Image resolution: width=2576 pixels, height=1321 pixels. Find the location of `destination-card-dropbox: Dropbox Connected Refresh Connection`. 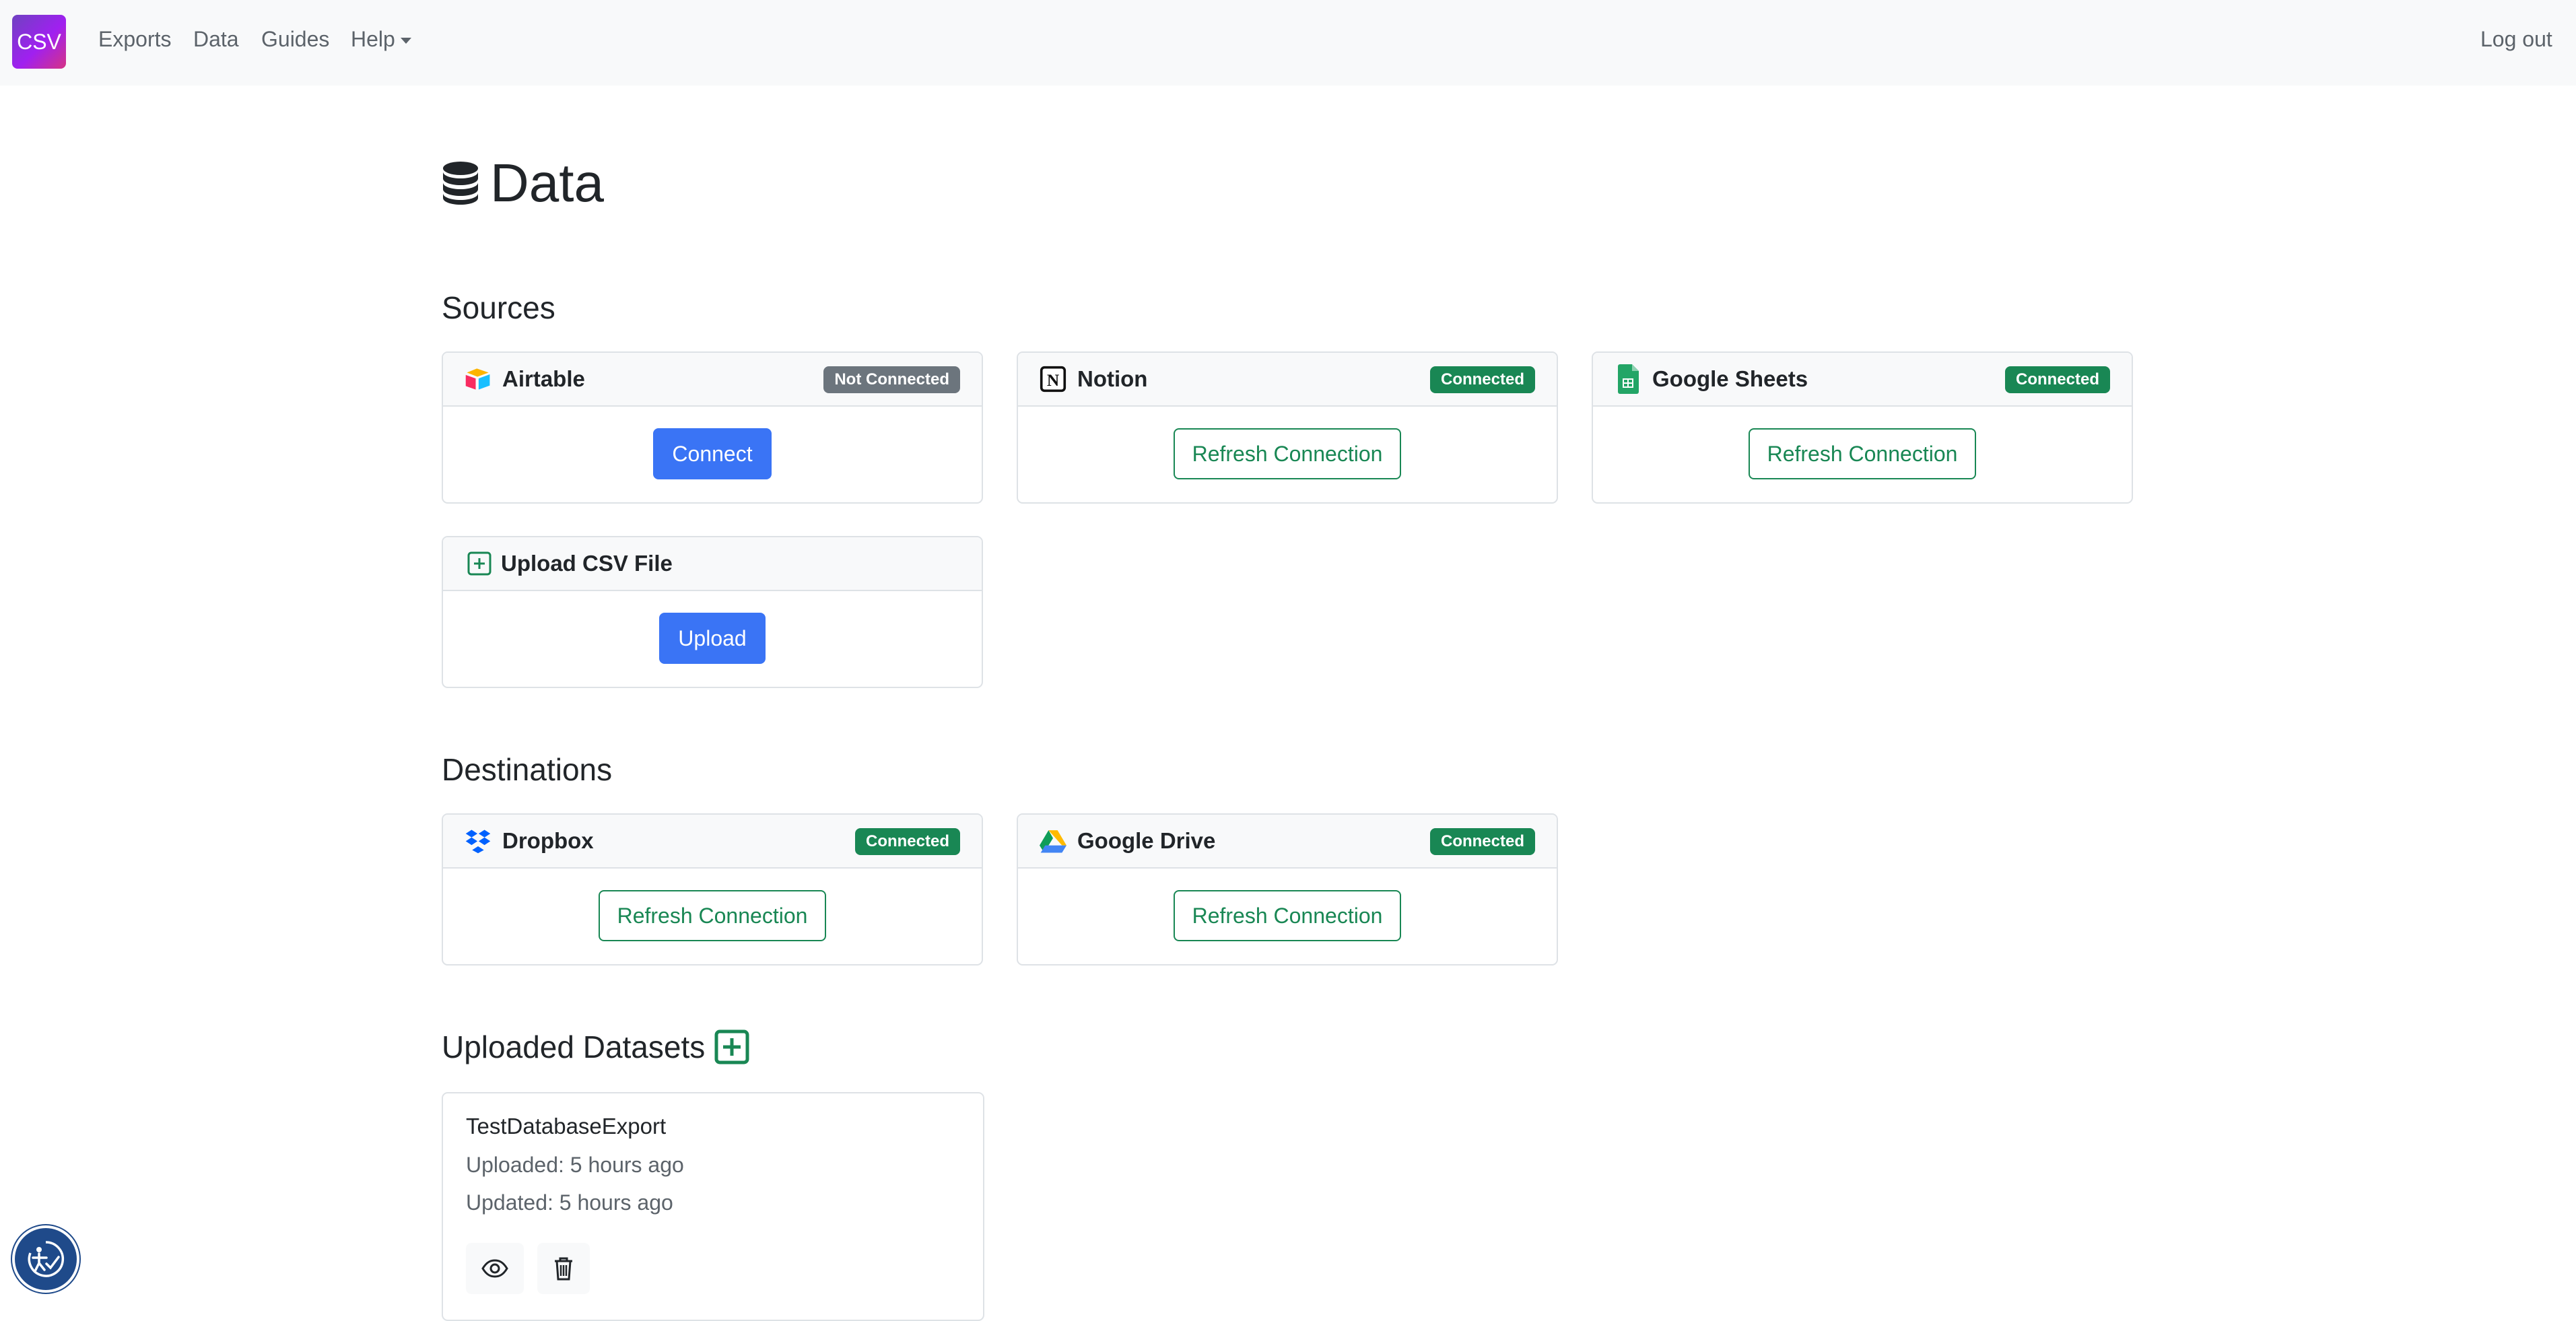

destination-card-dropbox: Dropbox Connected Refresh Connection is located at coordinates (713, 889).